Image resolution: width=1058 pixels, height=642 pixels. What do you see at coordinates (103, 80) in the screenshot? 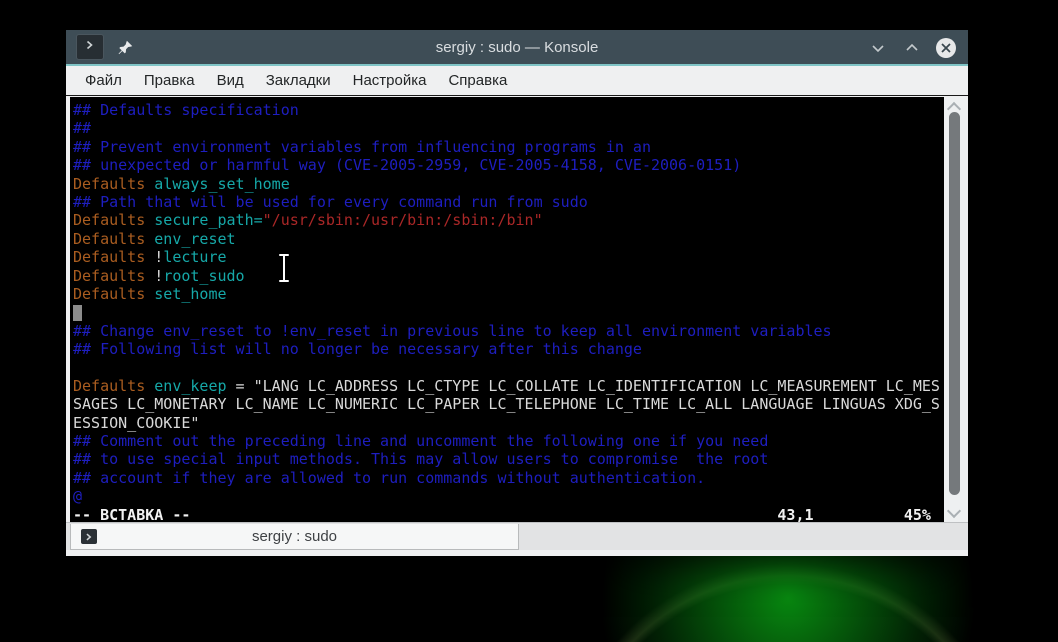
I see `menu-item-1: Файл` at bounding box center [103, 80].